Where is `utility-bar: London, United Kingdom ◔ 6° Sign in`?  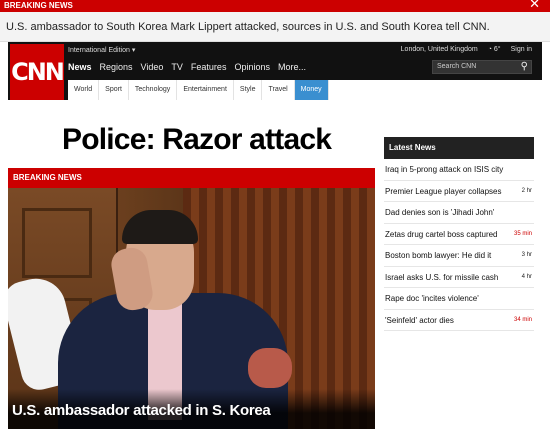
utility-bar: London, United Kingdom ◔ 6° Sign in is located at coordinates (466, 49).